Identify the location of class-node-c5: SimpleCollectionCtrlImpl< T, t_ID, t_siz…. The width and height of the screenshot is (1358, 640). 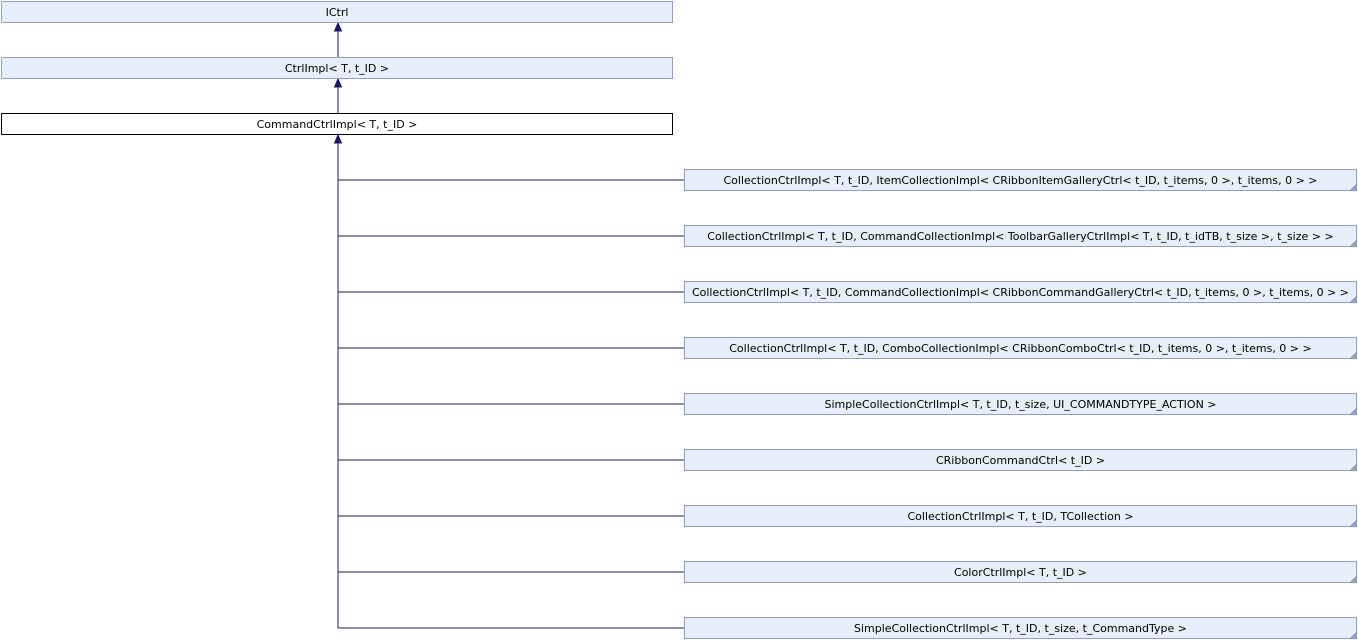
(1020, 404).